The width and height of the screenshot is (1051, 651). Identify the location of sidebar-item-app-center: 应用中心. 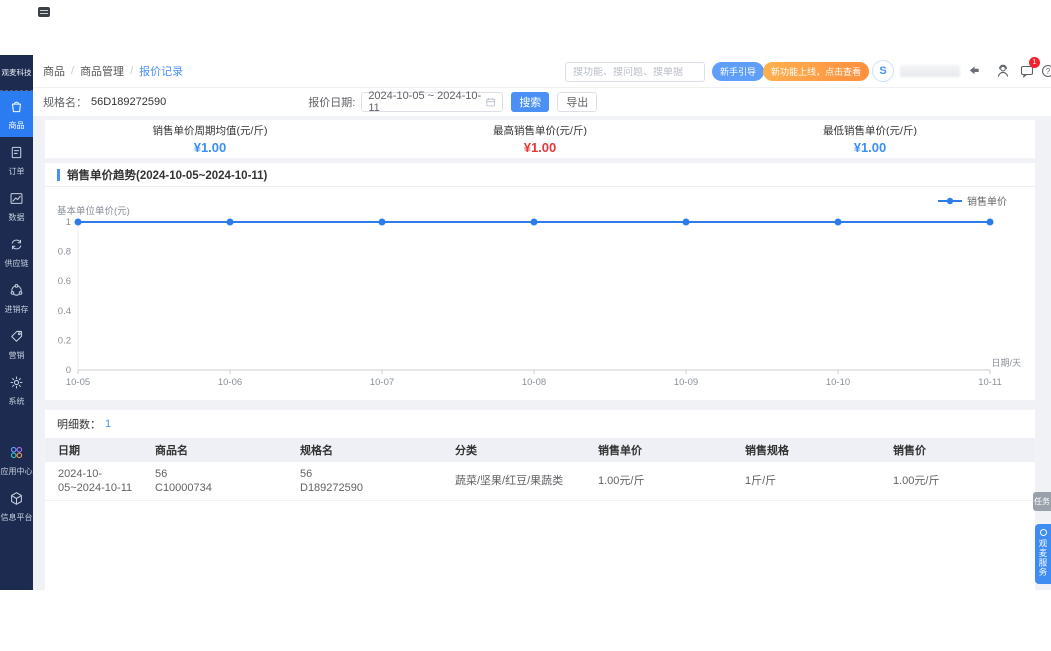
(16, 460).